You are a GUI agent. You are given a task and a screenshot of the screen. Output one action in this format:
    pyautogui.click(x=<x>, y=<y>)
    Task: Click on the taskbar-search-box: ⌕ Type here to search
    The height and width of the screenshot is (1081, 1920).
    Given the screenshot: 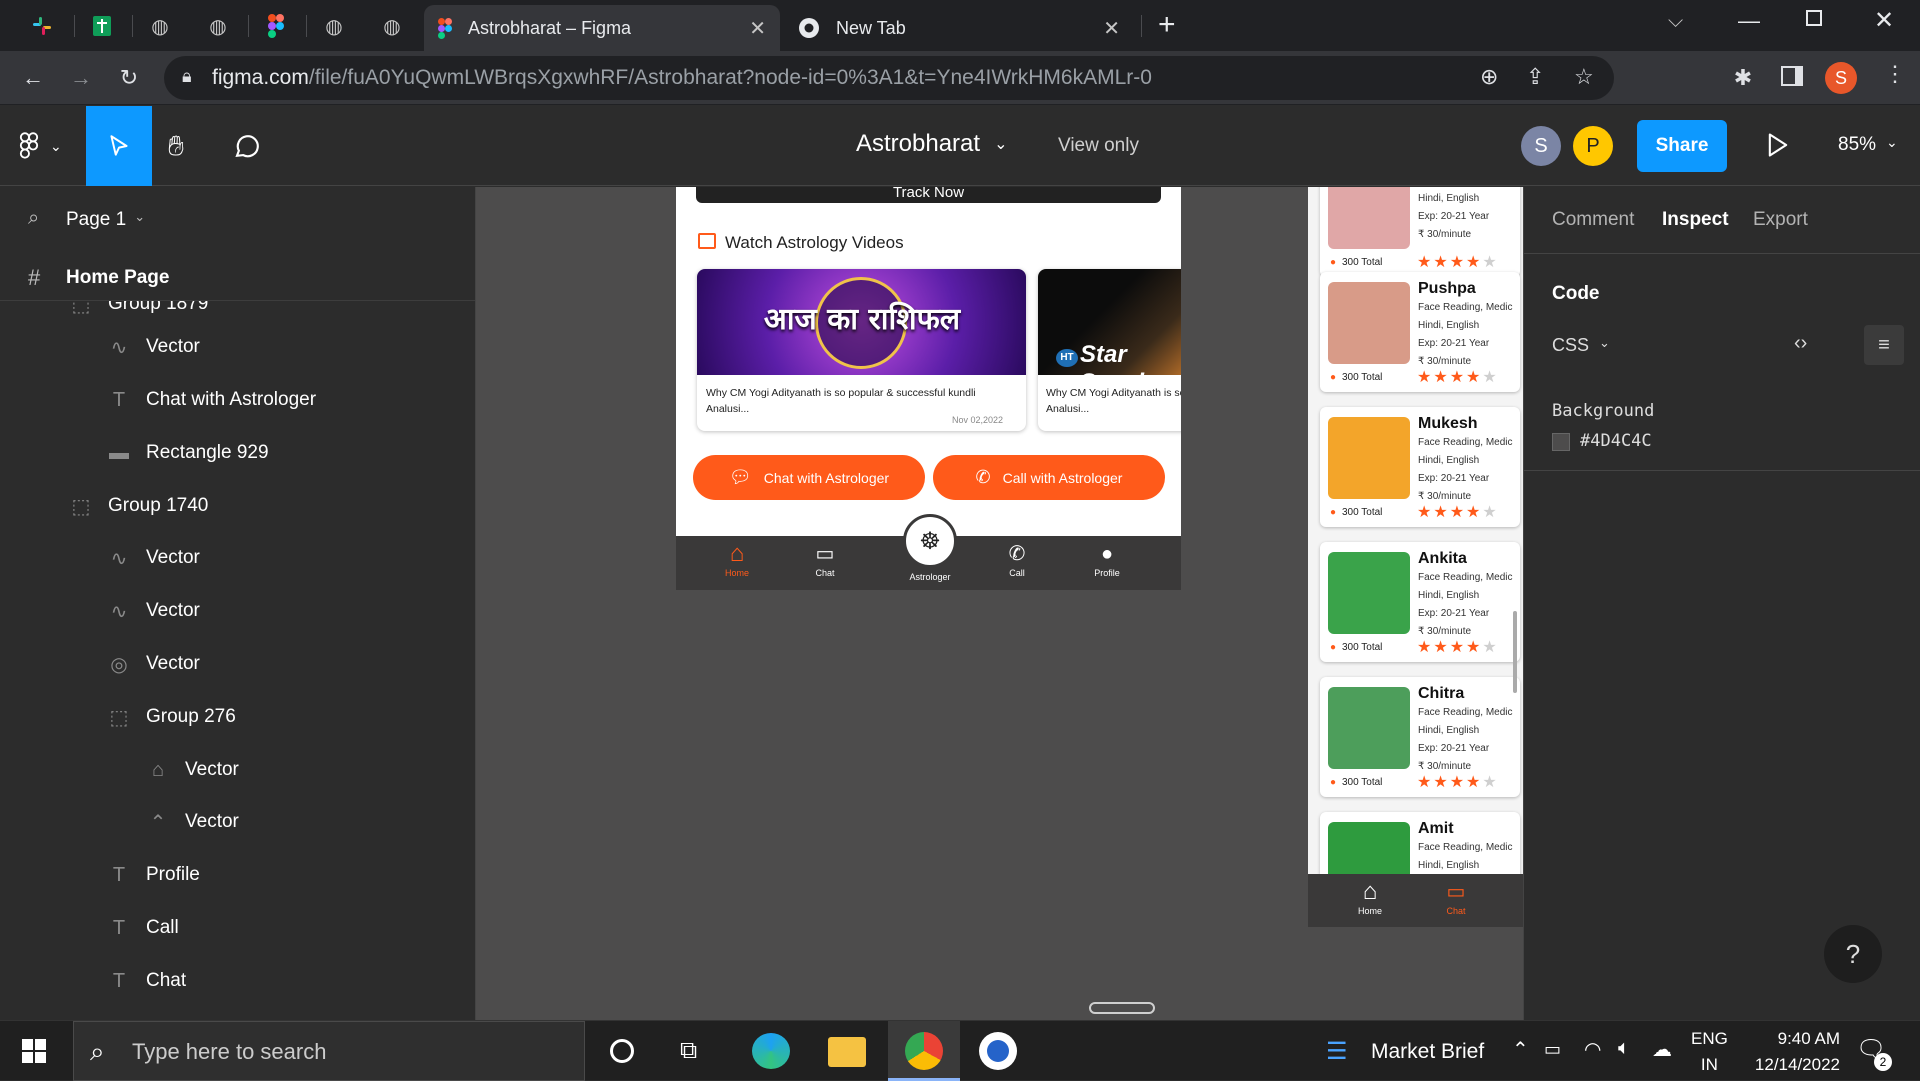 What is the action you would take?
    pyautogui.click(x=329, y=1051)
    